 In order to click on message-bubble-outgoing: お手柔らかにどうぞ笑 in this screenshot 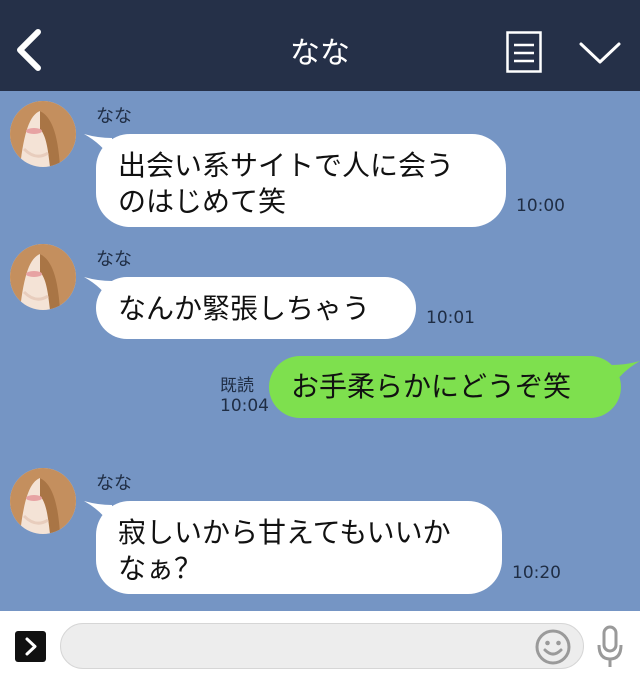, I will do `click(445, 387)`.